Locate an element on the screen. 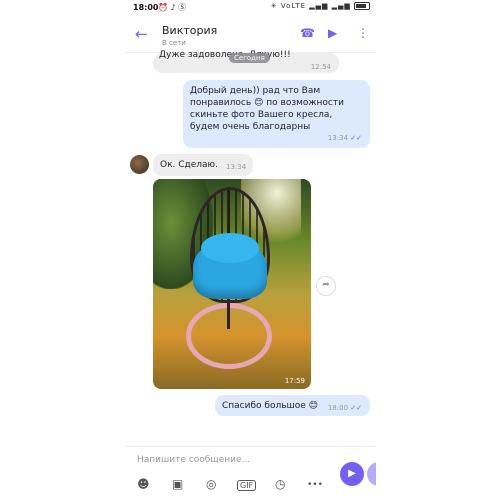 The width and height of the screenshot is (500, 500). avatar is located at coordinates (139, 164).